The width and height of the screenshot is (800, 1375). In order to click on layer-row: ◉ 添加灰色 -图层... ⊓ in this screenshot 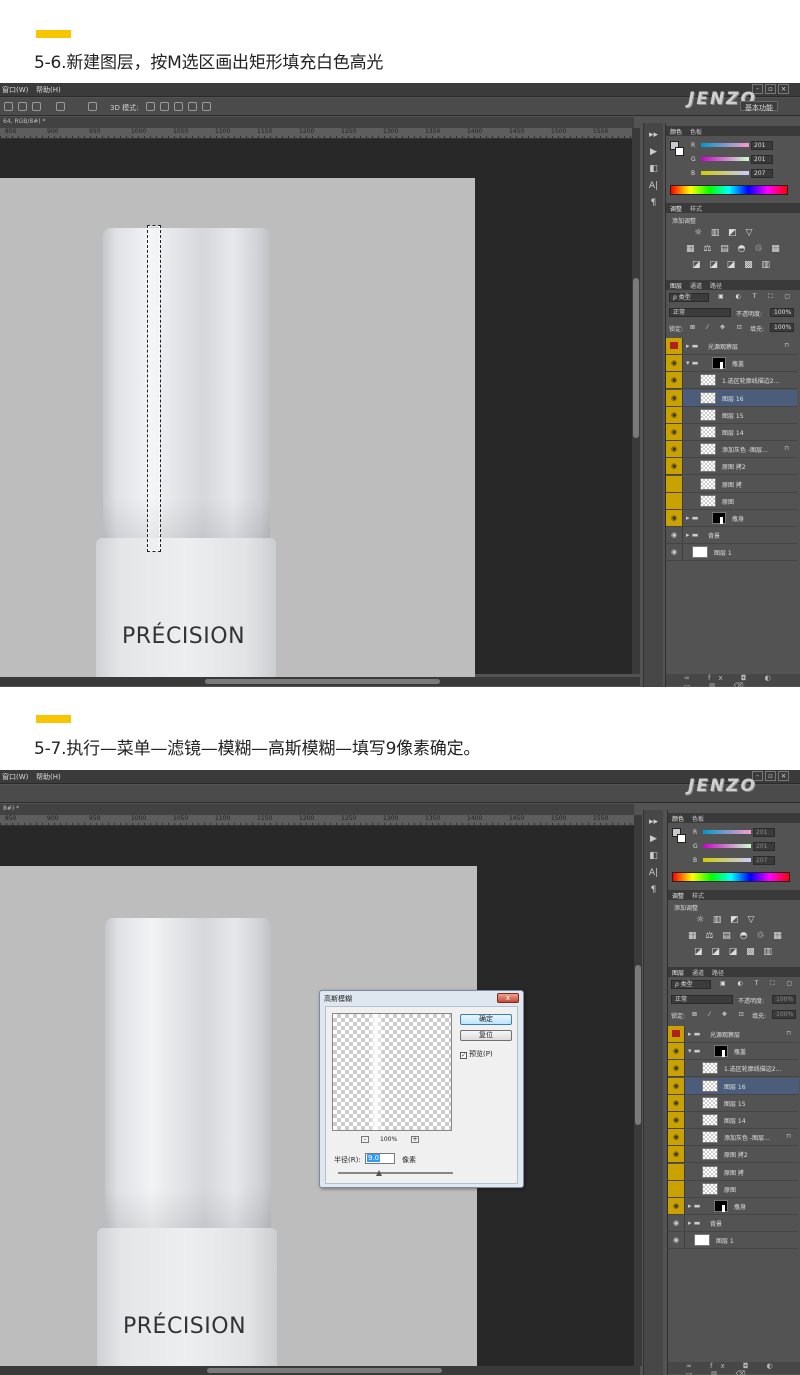, I will do `click(731, 450)`.